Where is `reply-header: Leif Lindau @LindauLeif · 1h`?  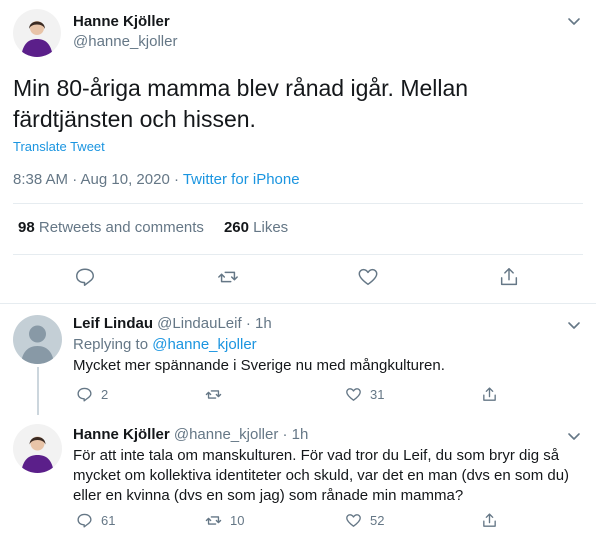
reply-header: Leif Lindau @LindauLeif · 1h is located at coordinates (172, 323).